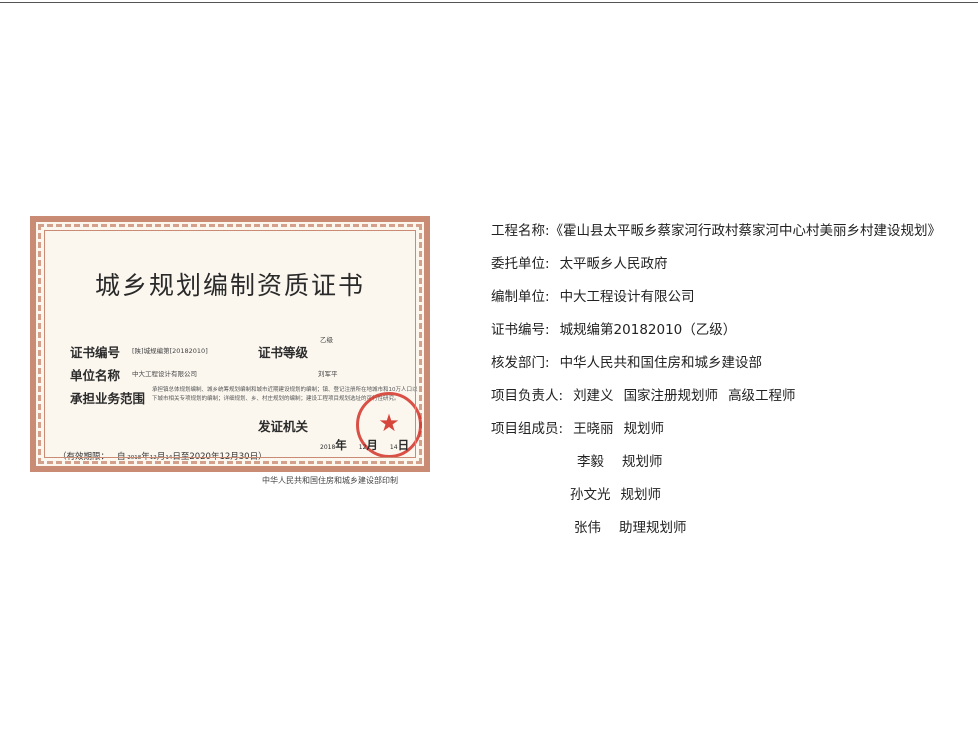 The image size is (978, 736). What do you see at coordinates (745, 231) in the screenshot?
I see `project-name: 《霍山县太平畈乡蔡家河行政村蔡家河中心村美丽乡村建设规划》` at bounding box center [745, 231].